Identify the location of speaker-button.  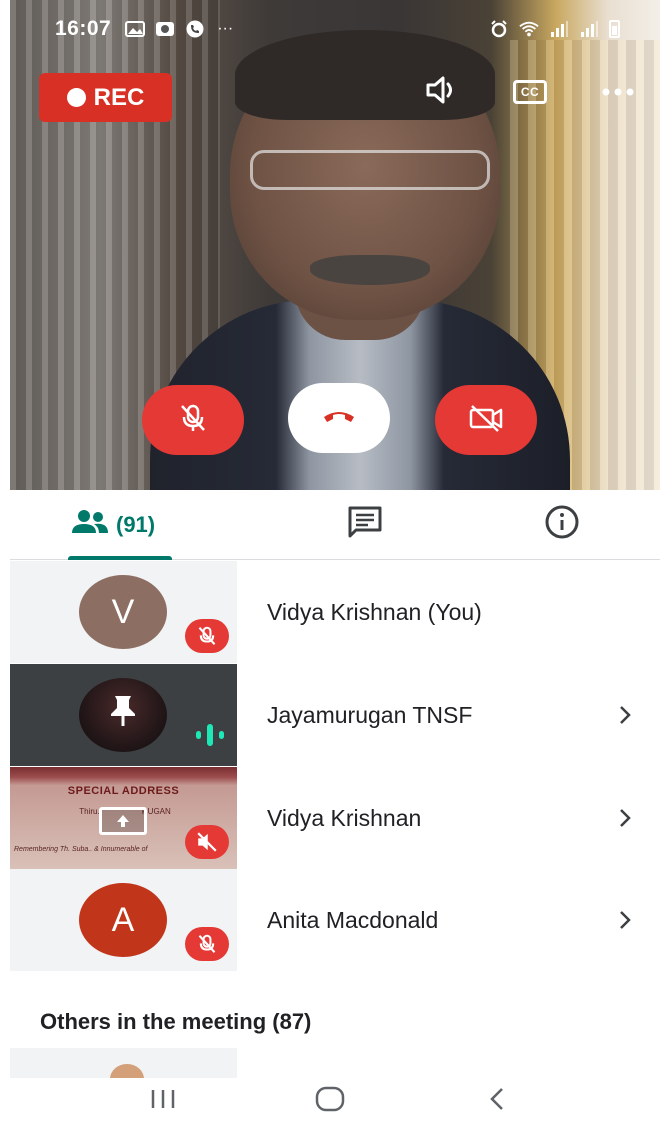
(442, 92).